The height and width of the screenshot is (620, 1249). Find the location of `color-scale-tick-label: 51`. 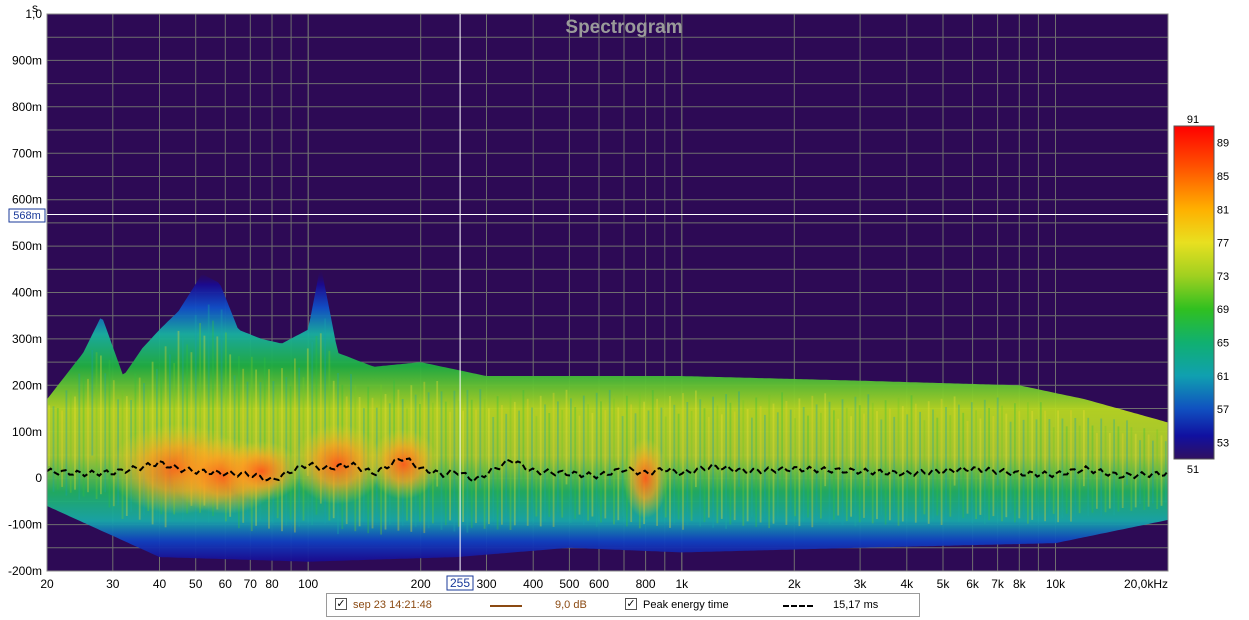

color-scale-tick-label: 51 is located at coordinates (1193, 470).